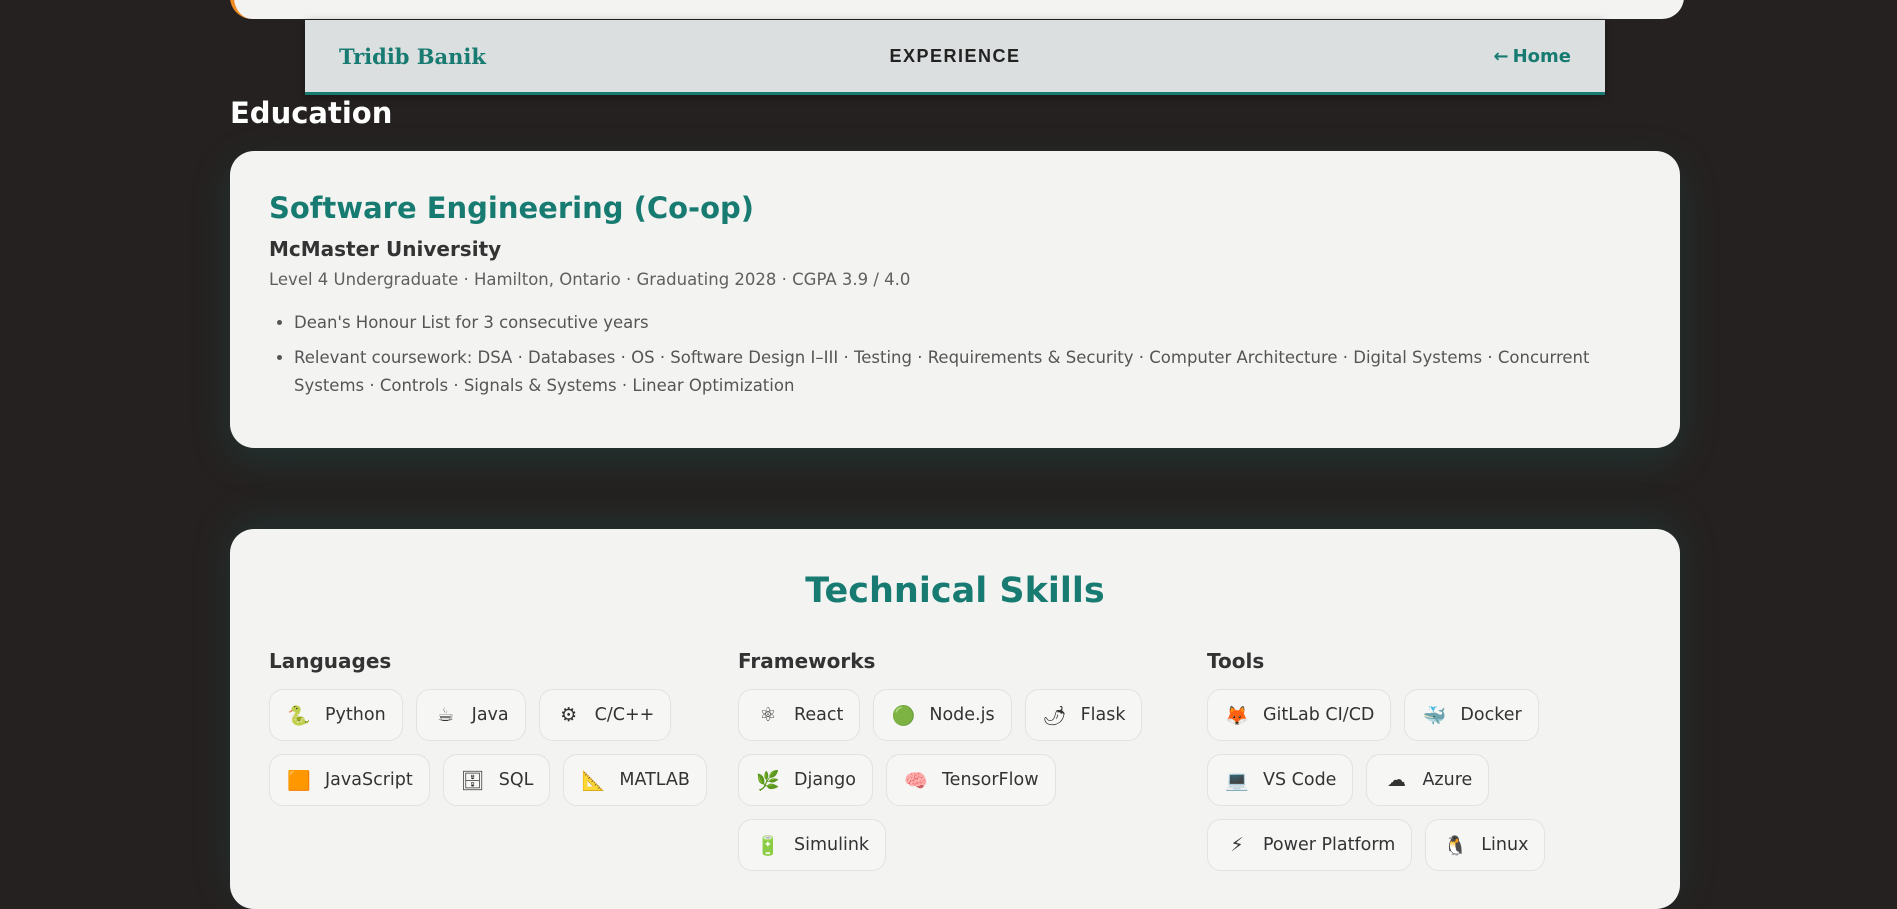 The height and width of the screenshot is (909, 1897). What do you see at coordinates (330, 661) in the screenshot?
I see `languages-heading: Languages` at bounding box center [330, 661].